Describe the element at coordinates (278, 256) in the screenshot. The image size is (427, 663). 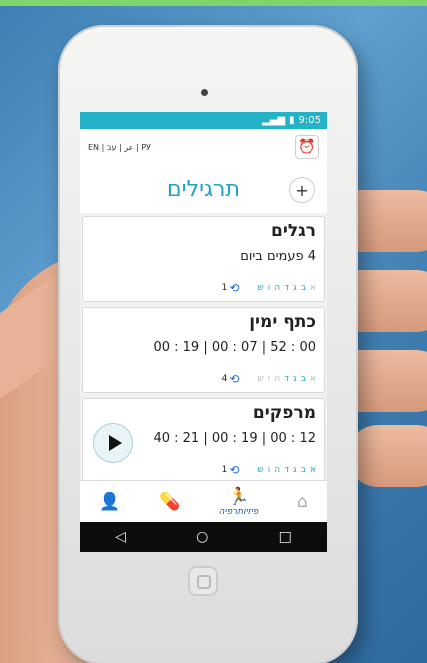
I see `exercise-detail: 4 פעמים ביום` at that location.